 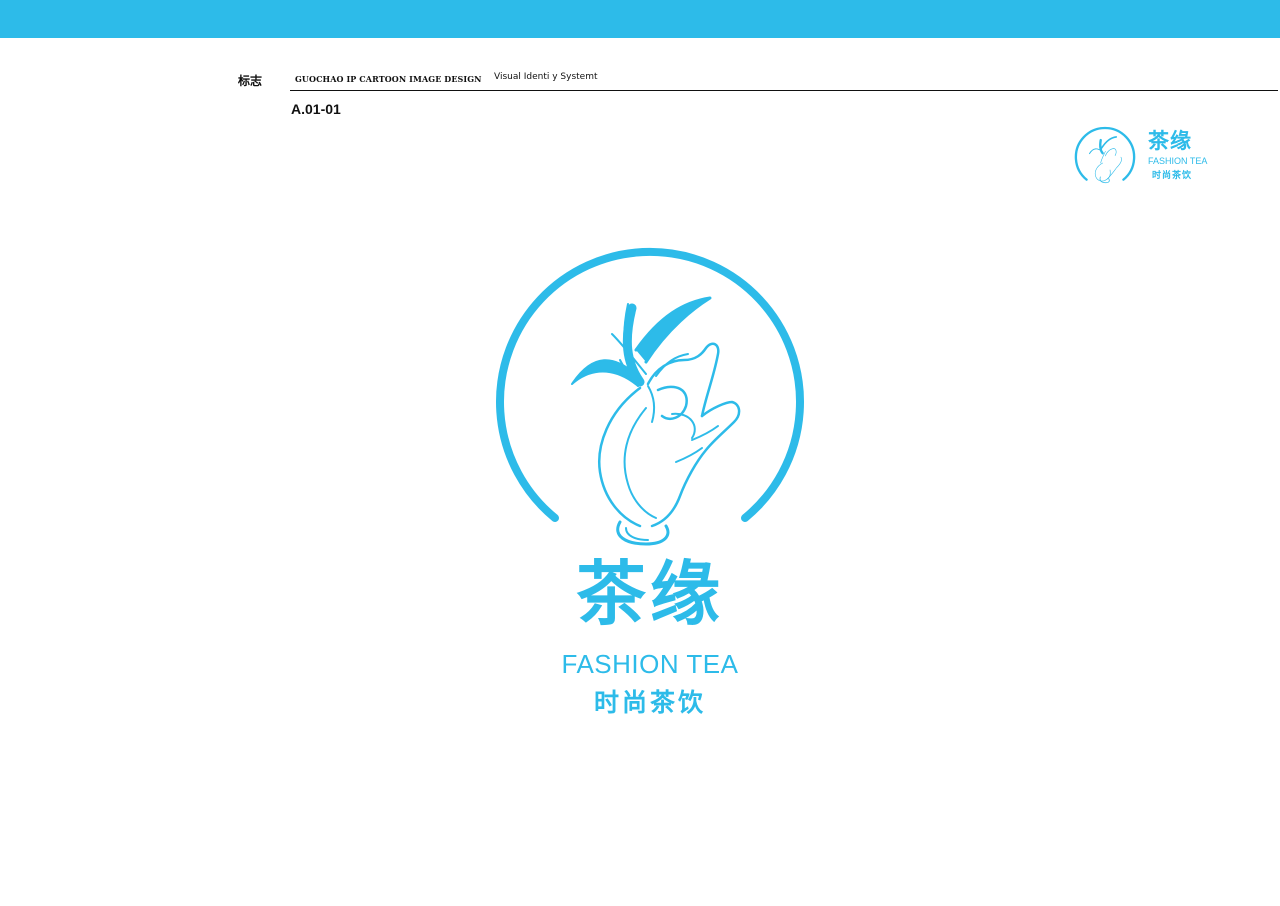 I want to click on small-logo-title: 茶缘, so click(x=1170, y=140).